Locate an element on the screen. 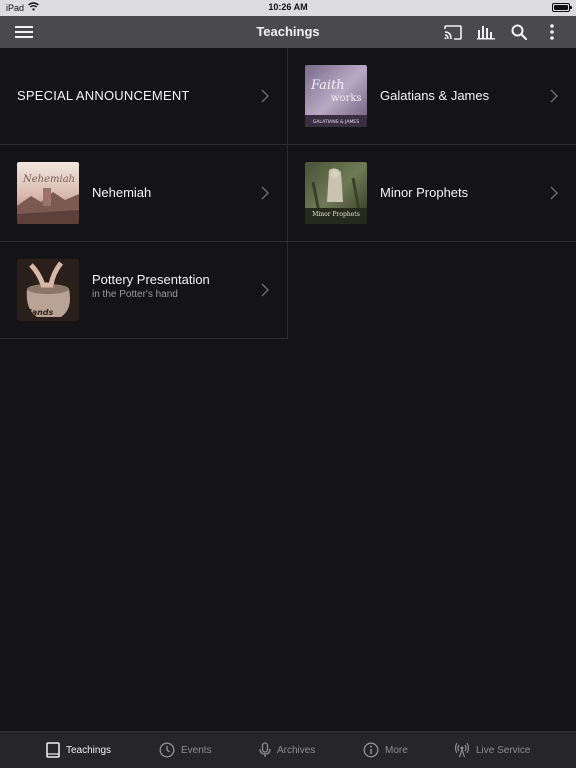 The image size is (576, 768). teaching-title: Pottery Presentation is located at coordinates (151, 279).